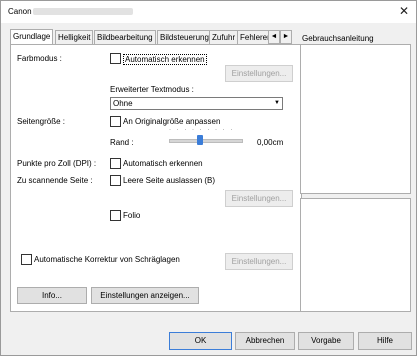 The height and width of the screenshot is (356, 417). I want to click on textmodus-label: Erweiterter Textmodus :, so click(152, 89).